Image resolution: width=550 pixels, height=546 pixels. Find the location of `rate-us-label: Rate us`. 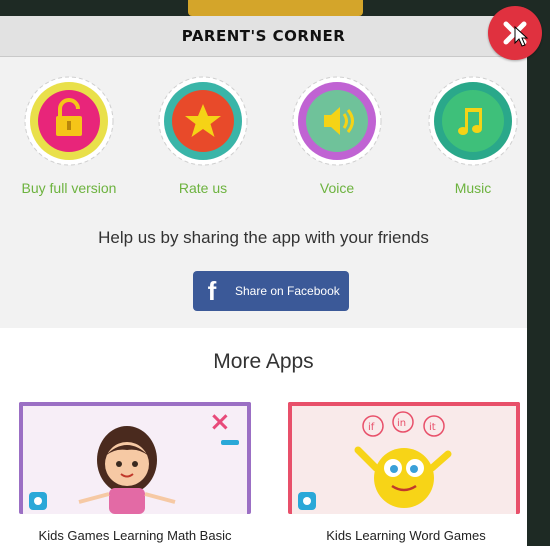

rate-us-label: Rate us is located at coordinates (203, 188).